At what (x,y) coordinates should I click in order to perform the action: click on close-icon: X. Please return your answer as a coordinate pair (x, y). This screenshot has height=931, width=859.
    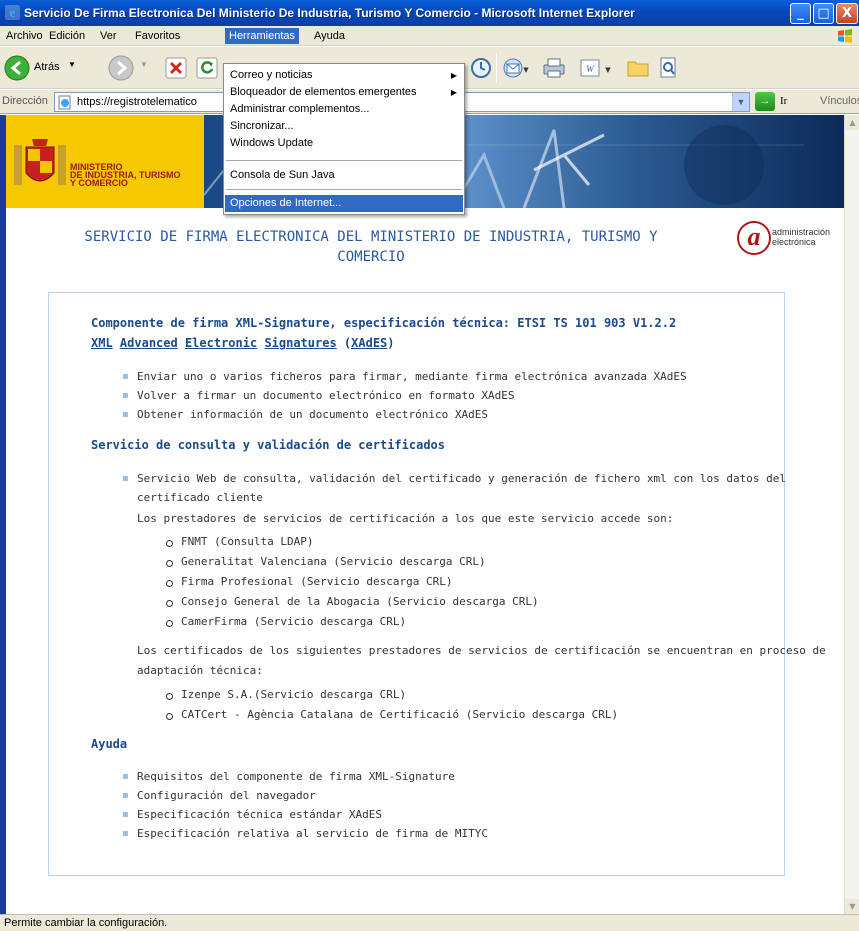
    Looking at the image, I should click on (847, 13).